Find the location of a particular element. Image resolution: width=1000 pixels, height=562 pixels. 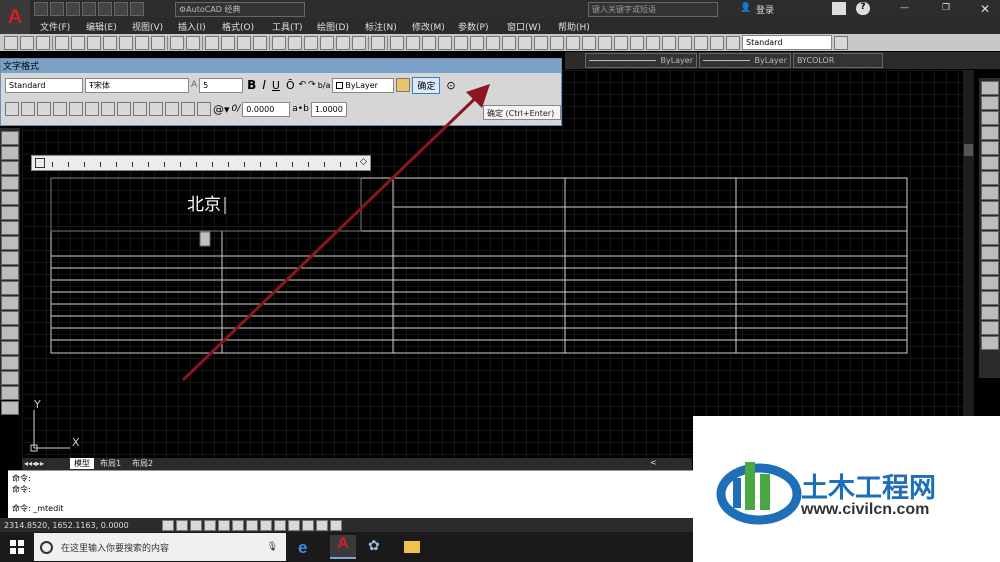

otrack-icon is located at coordinates (266, 525).